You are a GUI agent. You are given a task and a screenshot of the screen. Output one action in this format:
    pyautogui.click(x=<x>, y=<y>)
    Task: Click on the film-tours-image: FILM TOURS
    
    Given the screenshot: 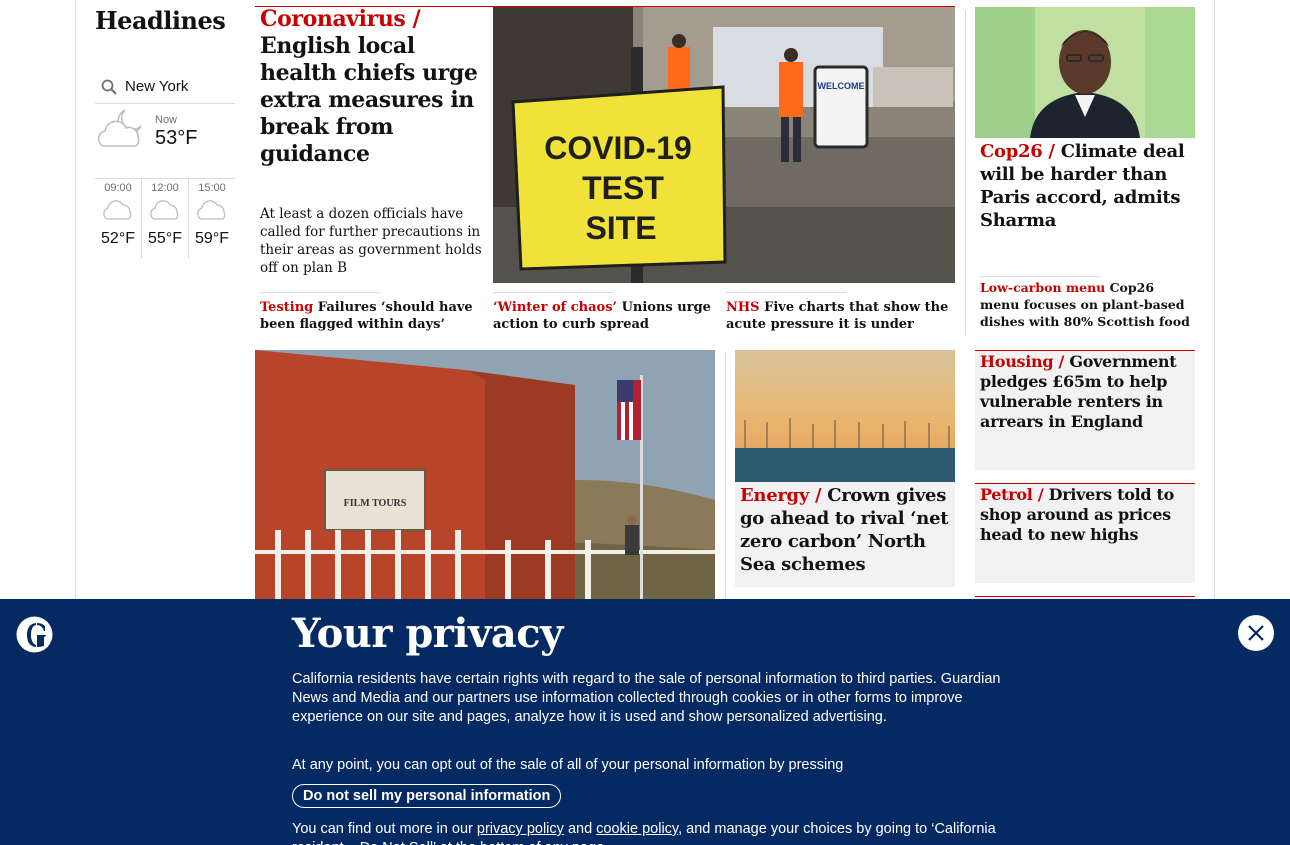 What is the action you would take?
    pyautogui.click(x=485, y=475)
    